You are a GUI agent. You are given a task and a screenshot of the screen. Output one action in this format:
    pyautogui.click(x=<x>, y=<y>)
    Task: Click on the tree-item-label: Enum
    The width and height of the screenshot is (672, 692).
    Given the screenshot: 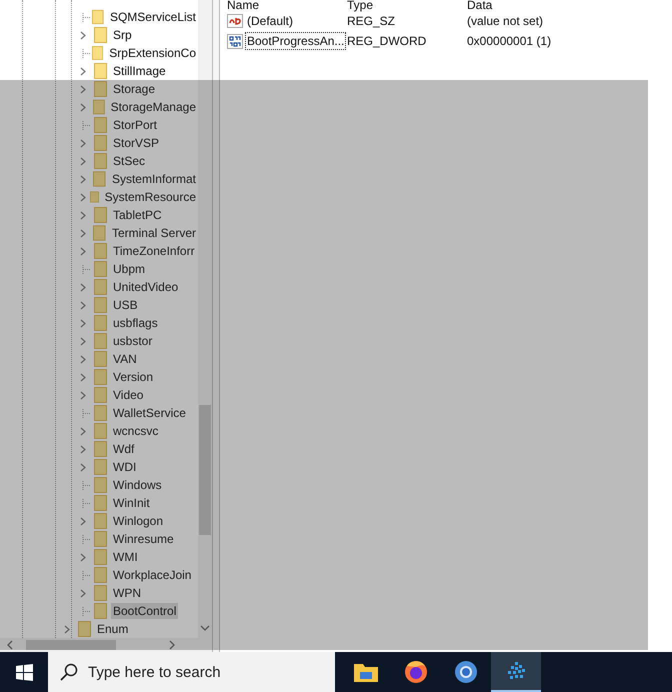 What is the action you would take?
    pyautogui.click(x=113, y=629)
    